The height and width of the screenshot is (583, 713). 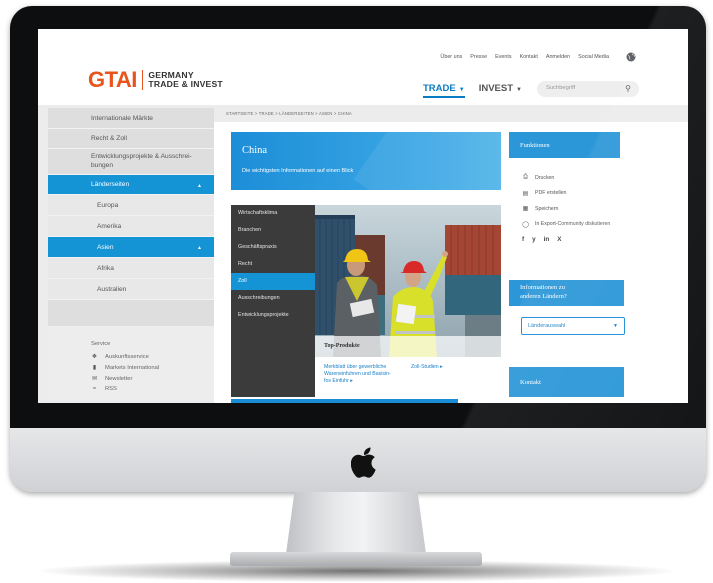 What do you see at coordinates (112, 79) in the screenshot?
I see `logo-mark: GTAI` at bounding box center [112, 79].